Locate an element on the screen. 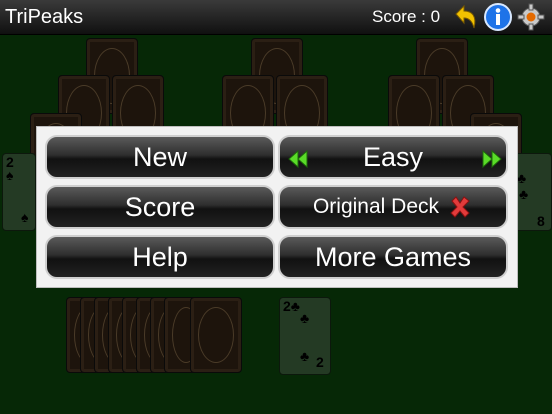  deck-label: Original Deck is located at coordinates (376, 206).